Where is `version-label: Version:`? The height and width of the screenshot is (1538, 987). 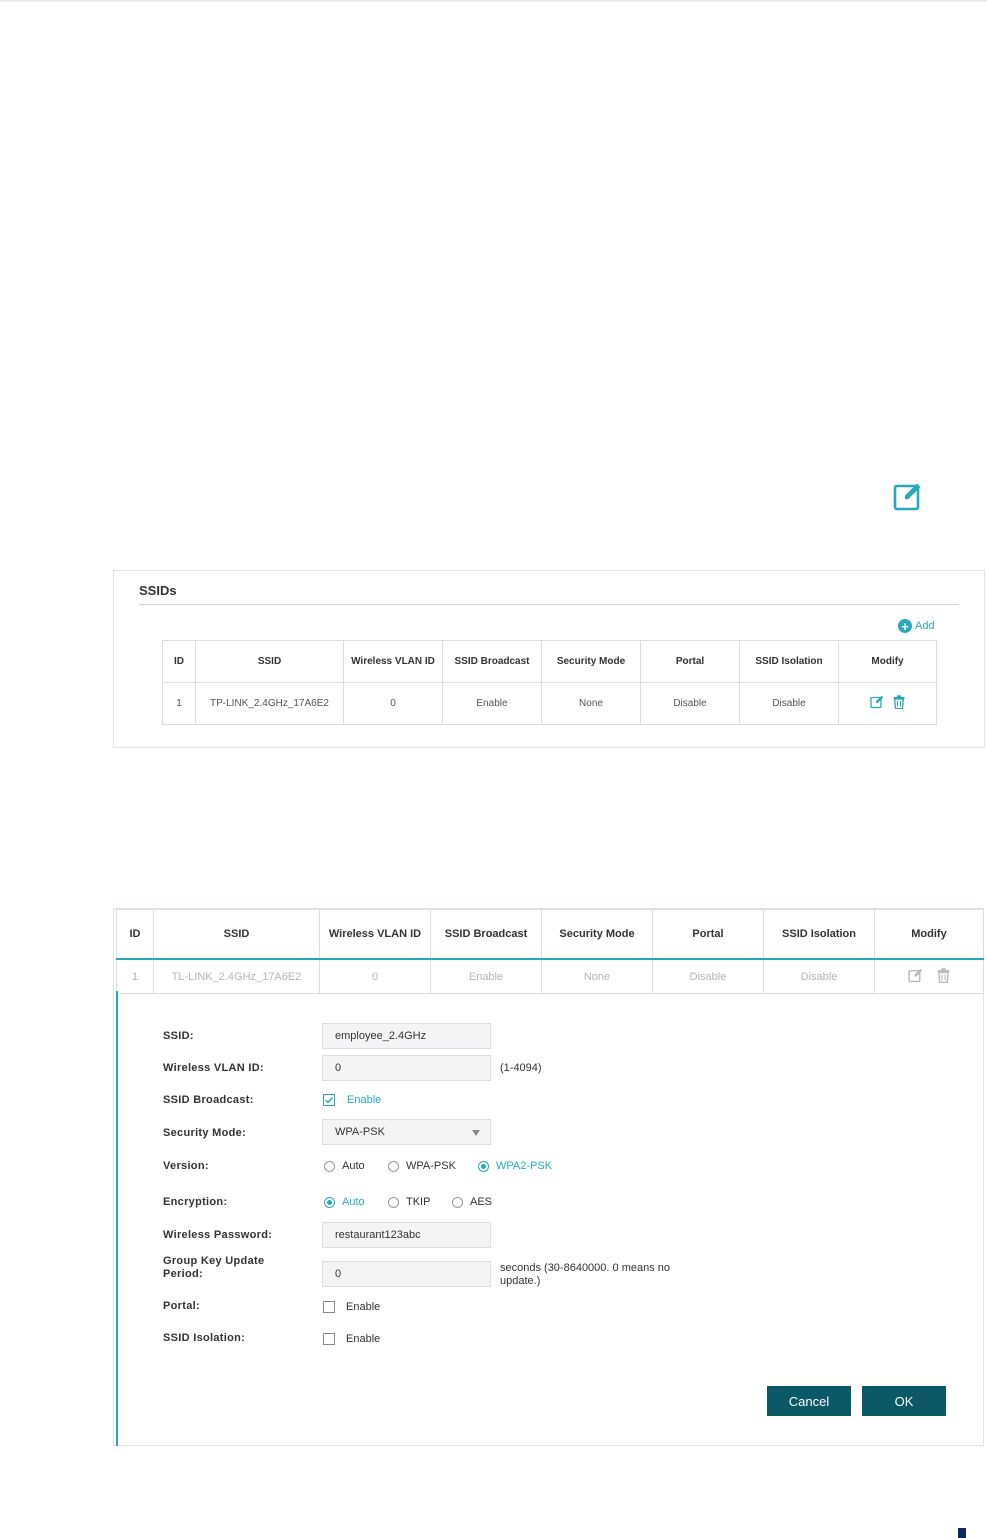
version-label: Version: is located at coordinates (186, 1166).